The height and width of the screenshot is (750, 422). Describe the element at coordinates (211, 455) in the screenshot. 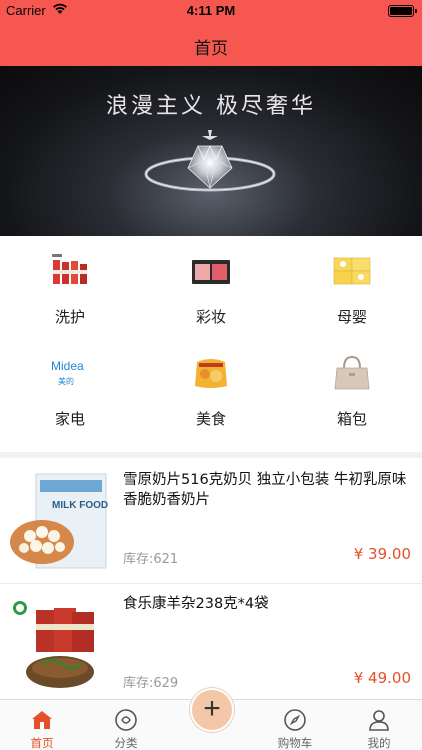

I see `divider` at that location.